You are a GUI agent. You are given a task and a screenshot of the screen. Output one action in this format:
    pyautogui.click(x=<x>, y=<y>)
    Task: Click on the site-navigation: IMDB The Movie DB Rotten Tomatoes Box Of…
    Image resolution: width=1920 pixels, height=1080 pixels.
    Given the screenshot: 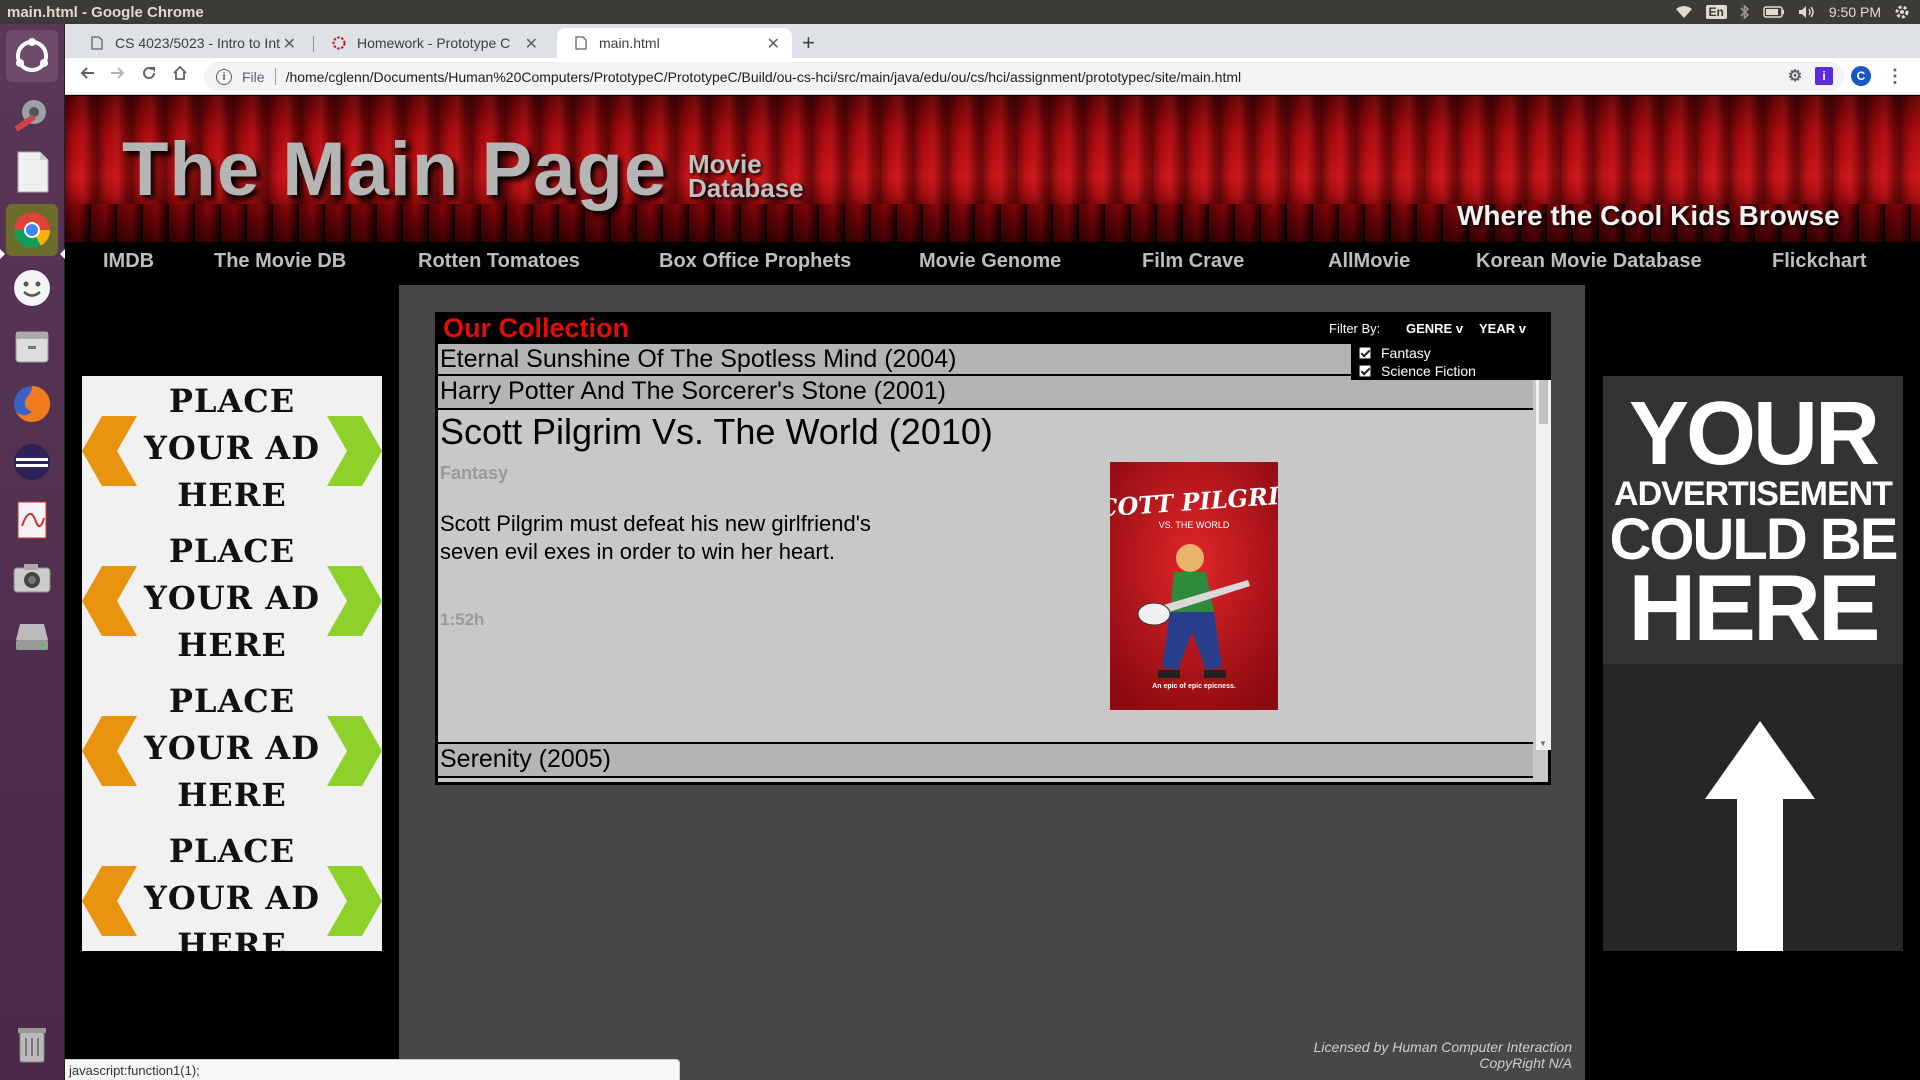 What is the action you would take?
    pyautogui.click(x=992, y=262)
    